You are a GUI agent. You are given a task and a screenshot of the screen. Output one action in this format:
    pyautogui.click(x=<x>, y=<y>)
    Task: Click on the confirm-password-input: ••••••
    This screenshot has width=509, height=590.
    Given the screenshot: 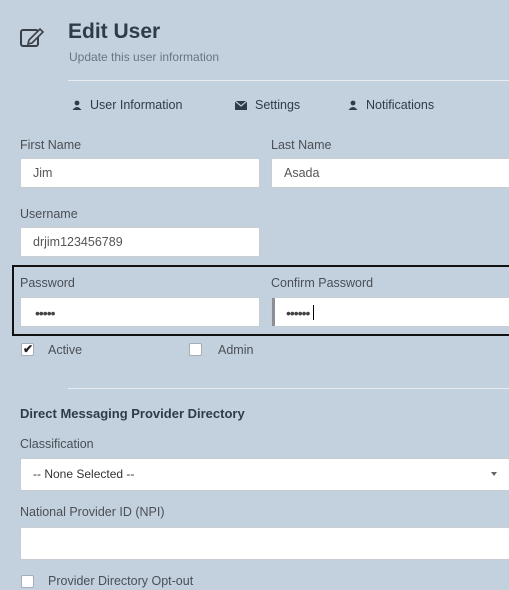 What is the action you would take?
    pyautogui.click(x=390, y=312)
    